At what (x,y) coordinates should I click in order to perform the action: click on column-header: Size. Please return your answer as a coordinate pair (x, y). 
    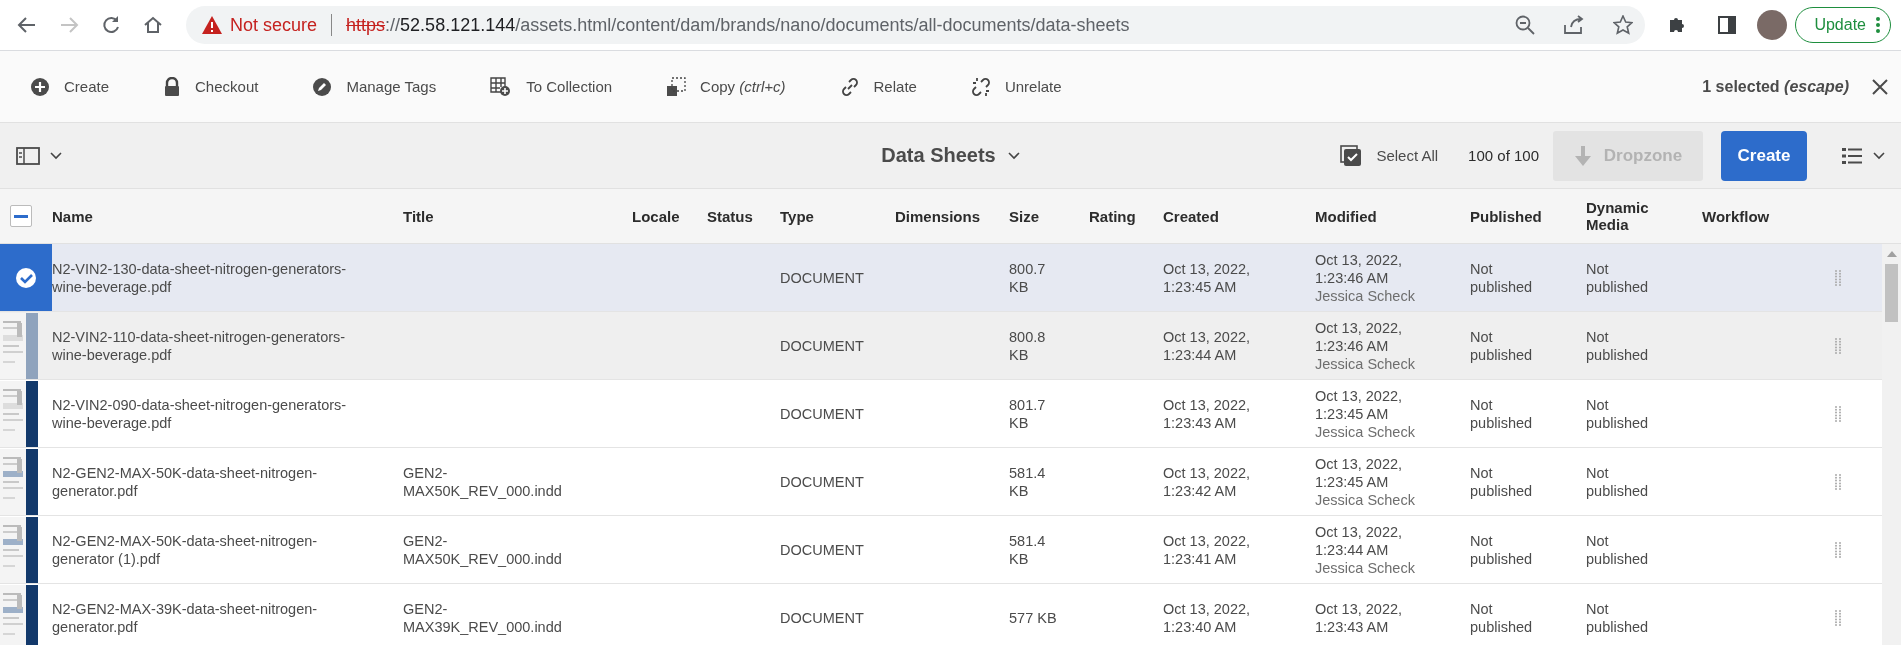
    Looking at the image, I should click on (1049, 216).